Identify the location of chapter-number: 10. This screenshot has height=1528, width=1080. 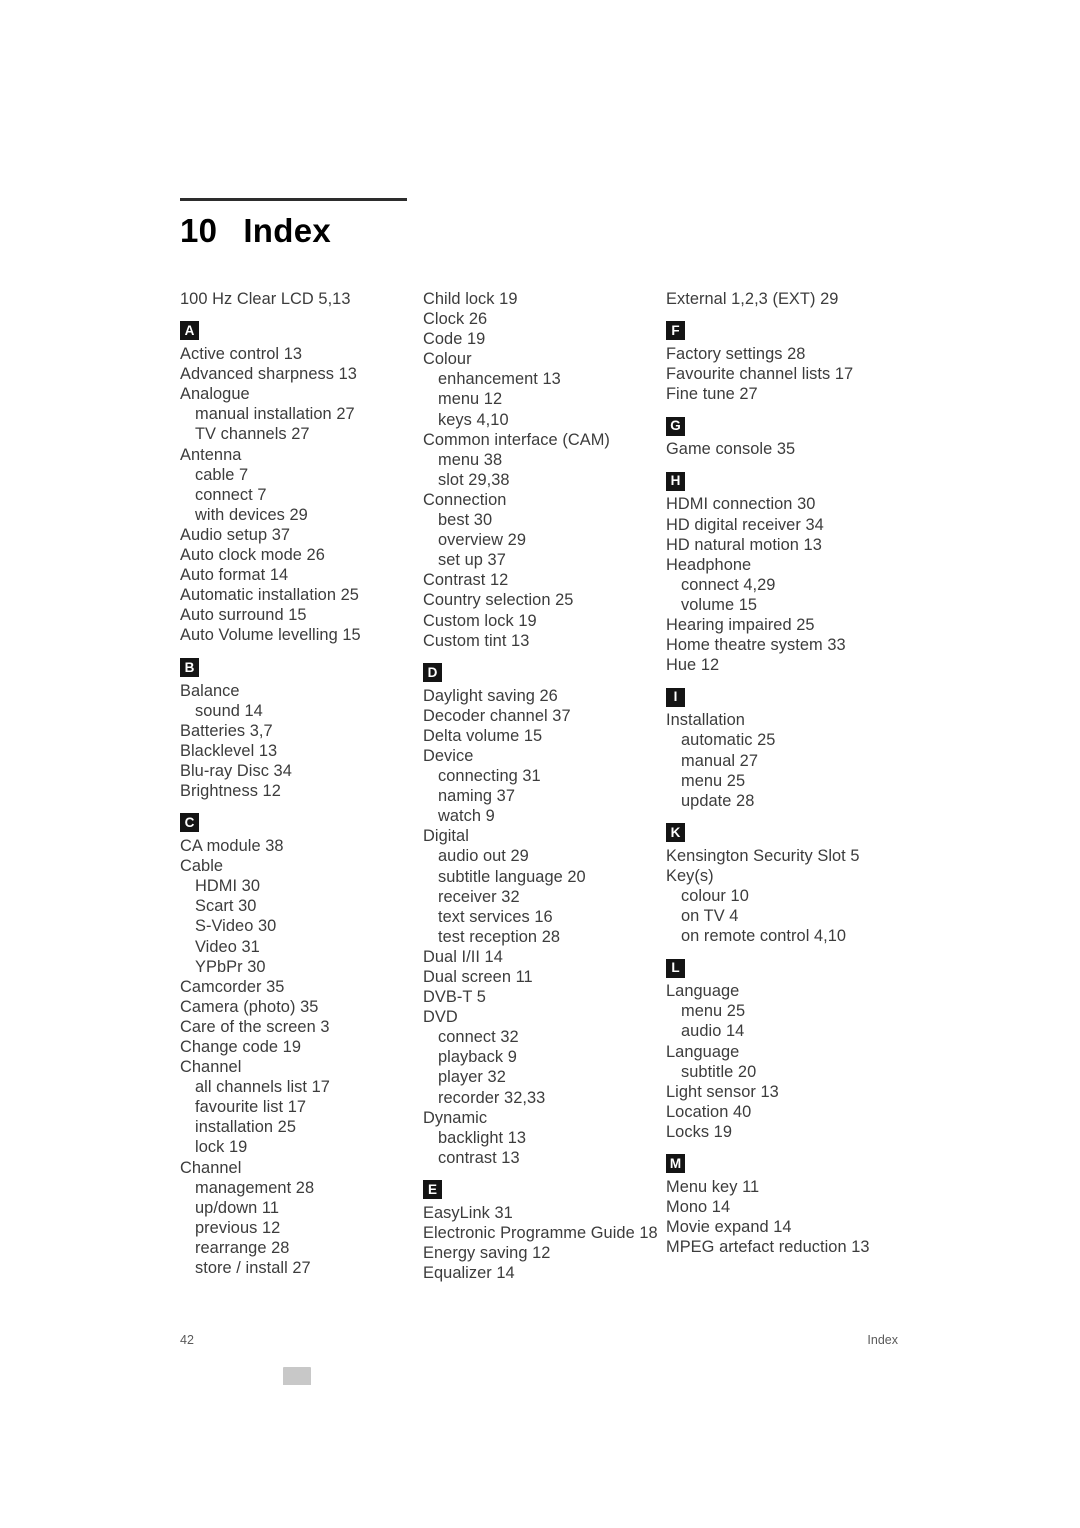
(199, 230).